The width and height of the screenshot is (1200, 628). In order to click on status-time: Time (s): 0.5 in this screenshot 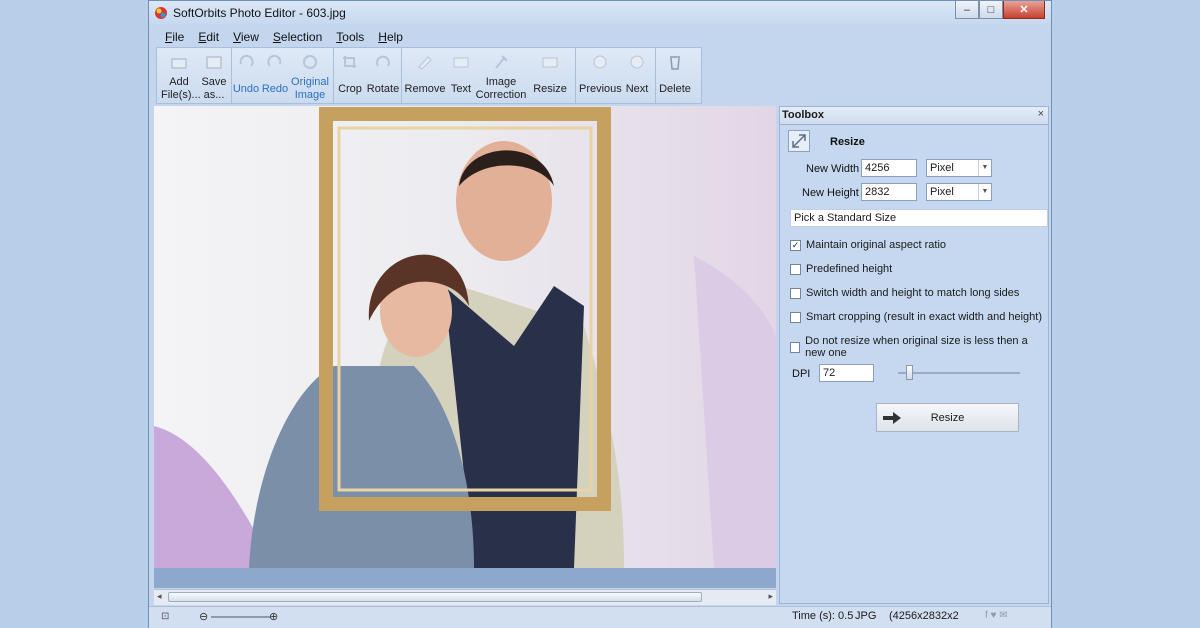, I will do `click(823, 616)`.